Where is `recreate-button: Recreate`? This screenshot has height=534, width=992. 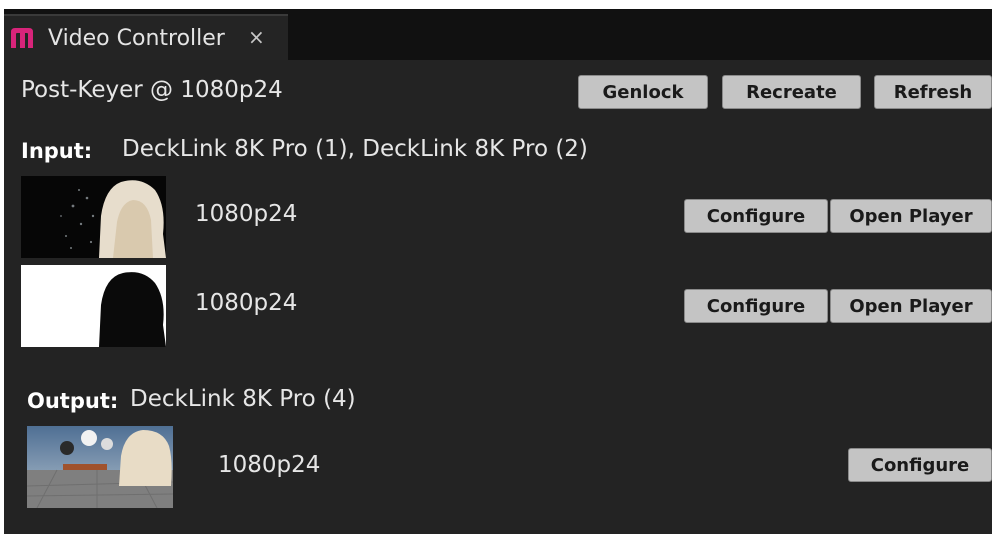
recreate-button: Recreate is located at coordinates (791, 92).